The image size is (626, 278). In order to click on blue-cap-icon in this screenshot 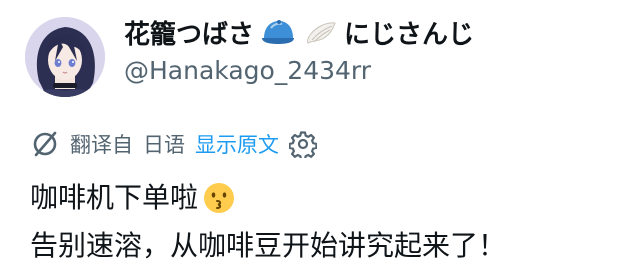, I will do `click(278, 32)`.